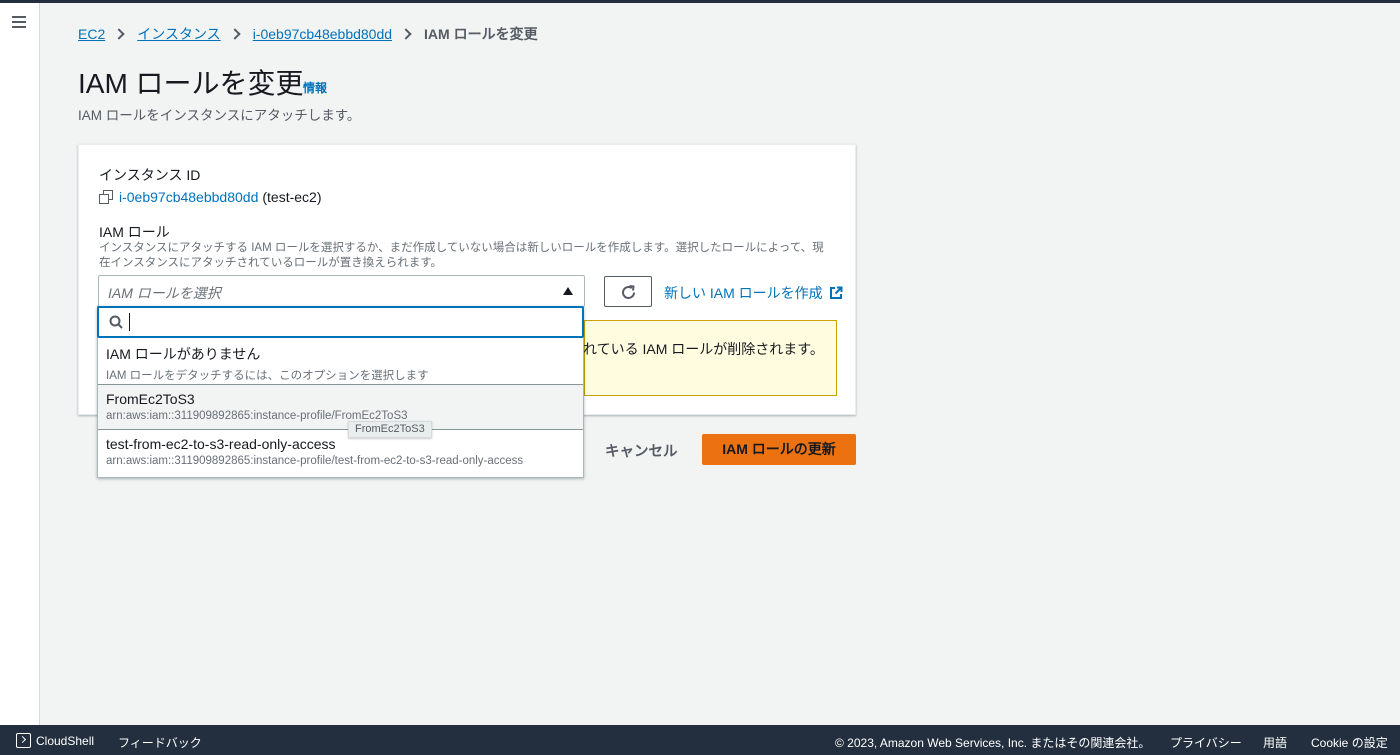 This screenshot has height=755, width=1400. I want to click on privacy-link: プライバシー, so click(1206, 742).